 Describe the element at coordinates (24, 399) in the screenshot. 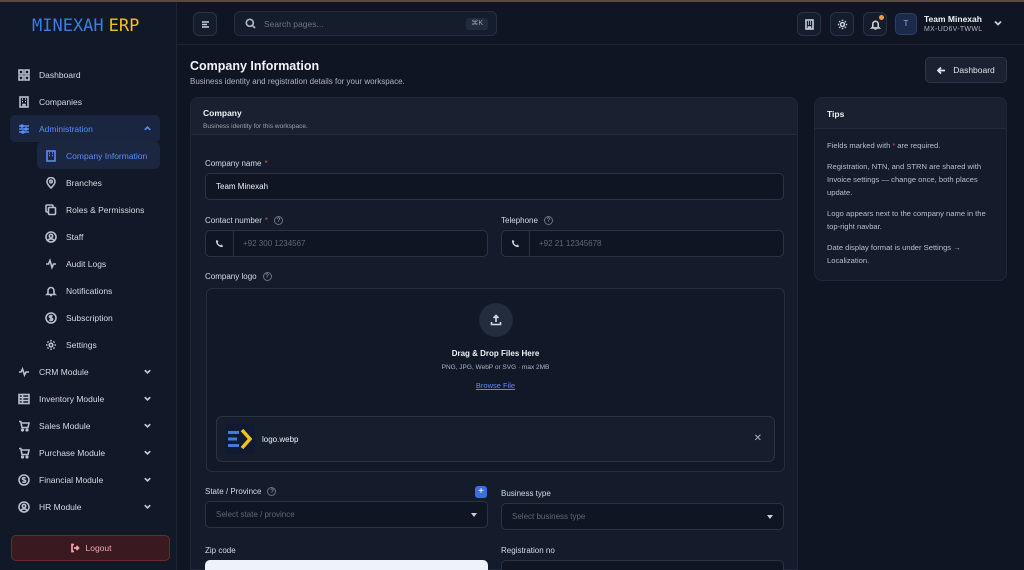

I see `table-icon` at that location.